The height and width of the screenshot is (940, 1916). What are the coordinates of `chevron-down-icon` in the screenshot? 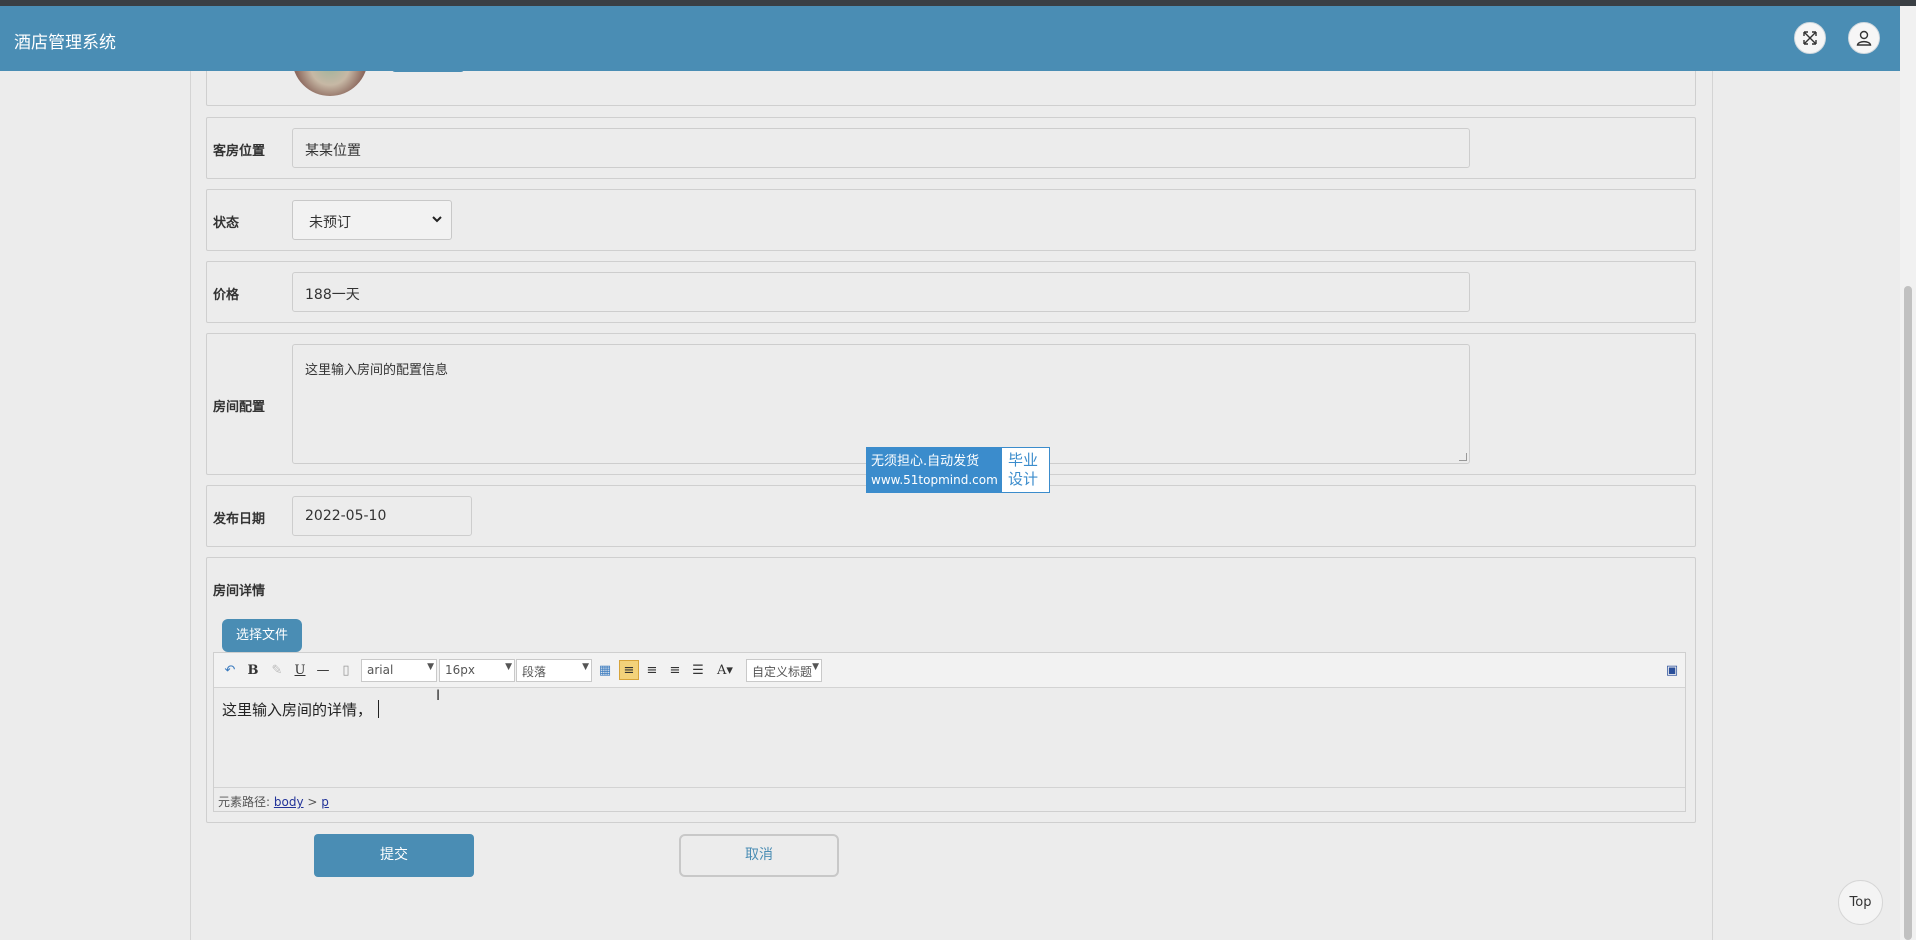 It's located at (437, 219).